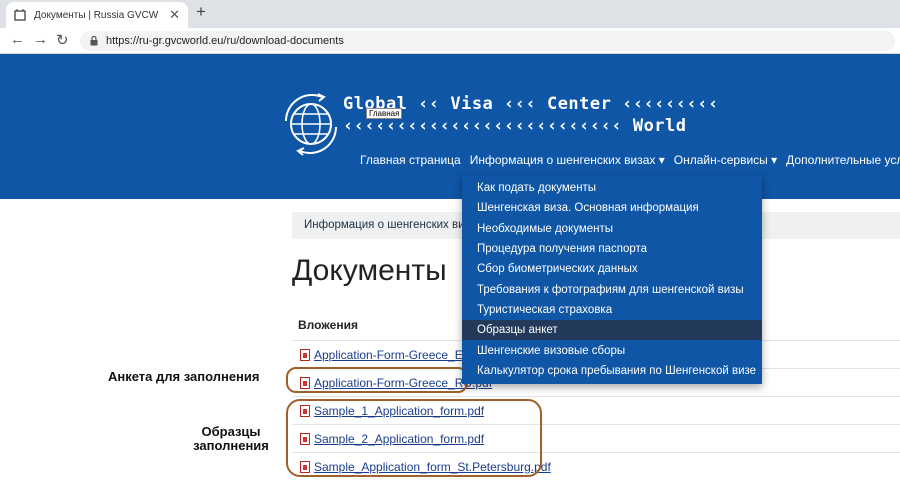 This screenshot has width=900, height=487. I want to click on tab-title: Документы | Russia GVCW, so click(96, 15).